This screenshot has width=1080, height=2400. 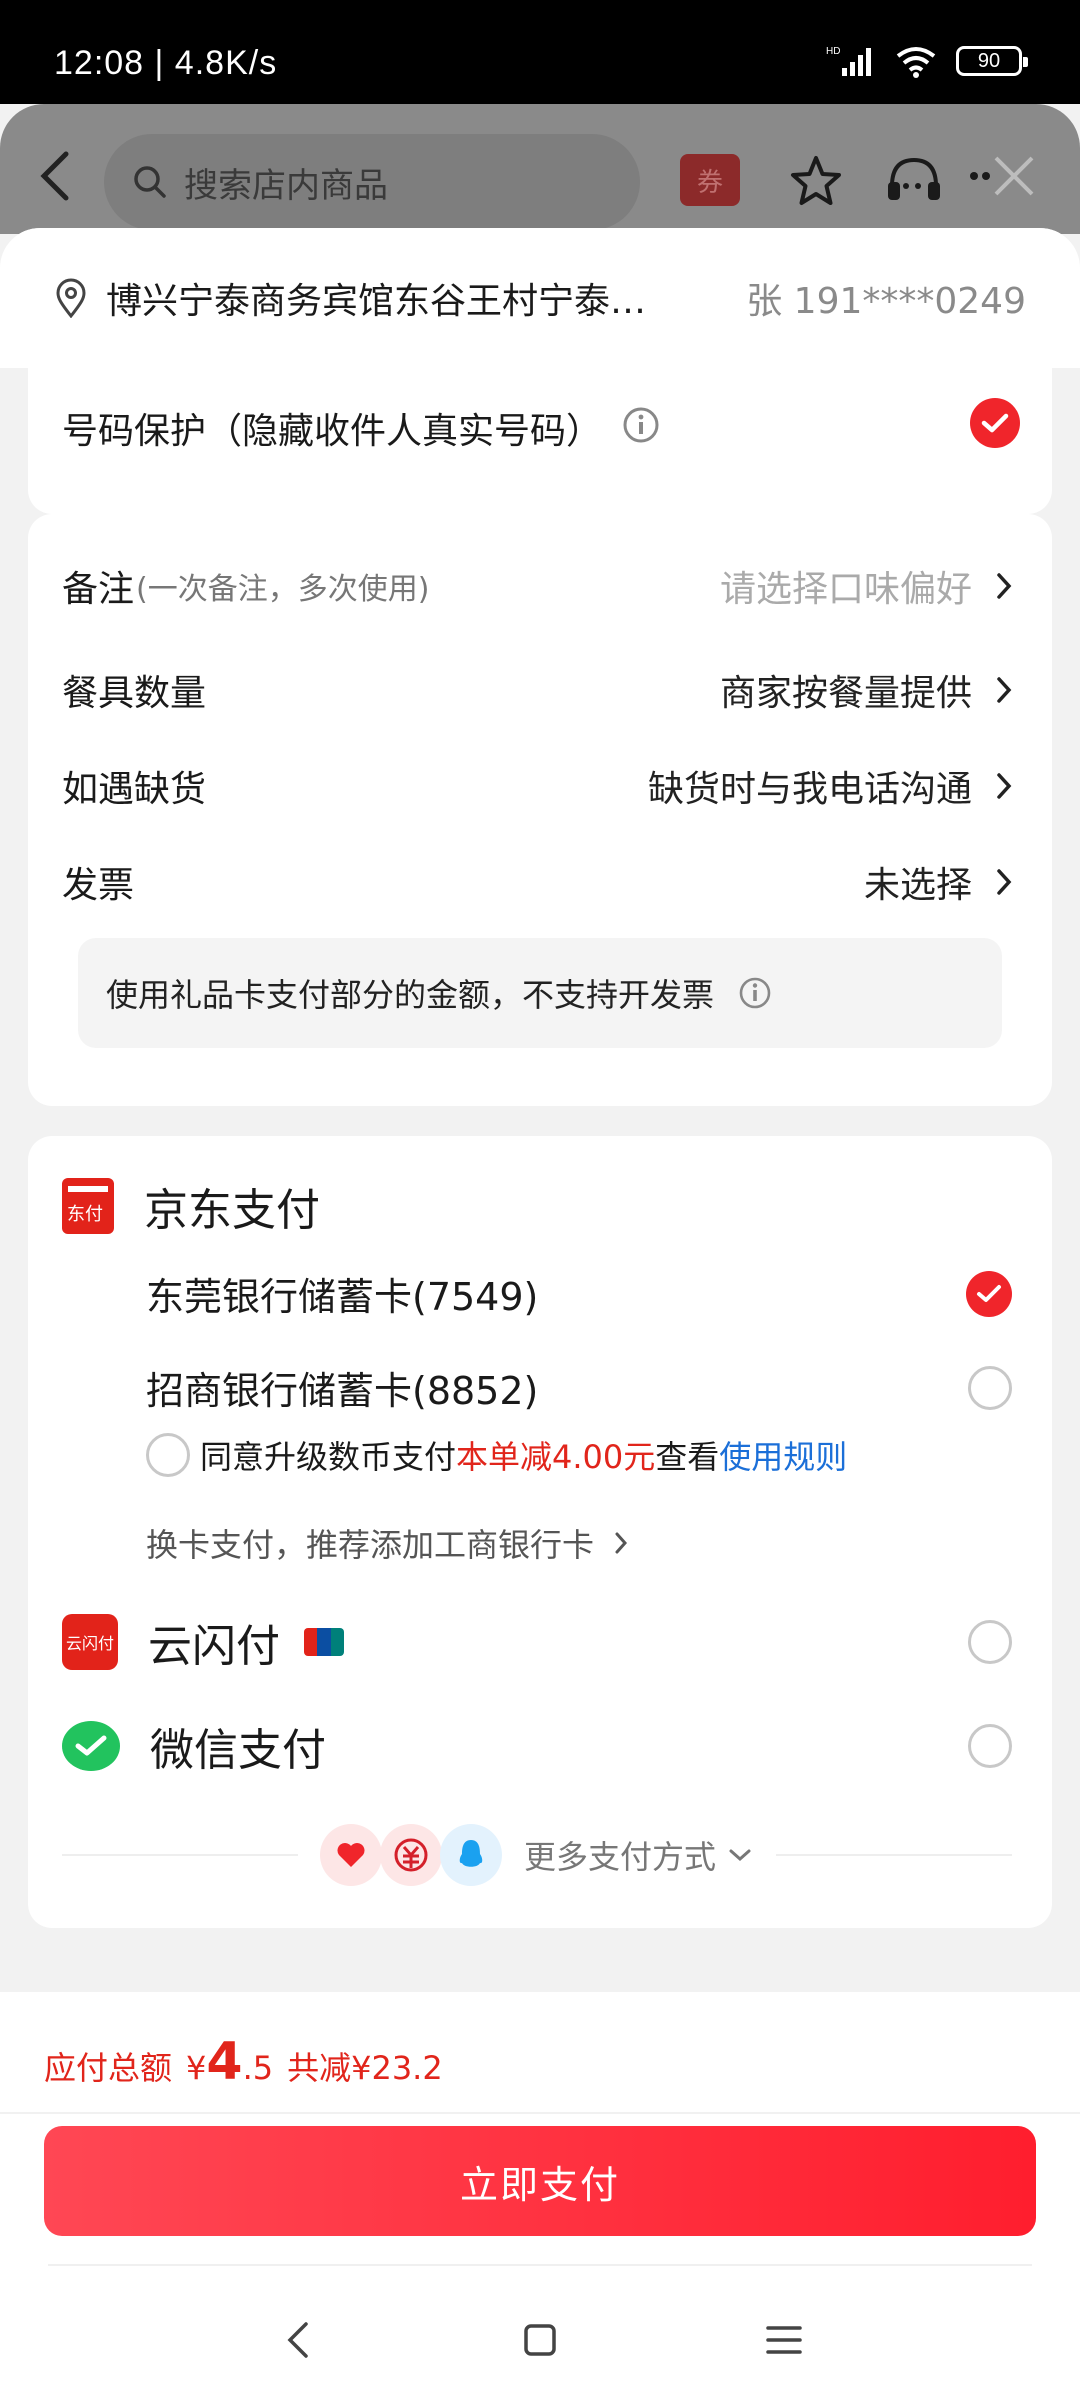 I want to click on store-header: 搜索店内商品 券, so click(x=540, y=169).